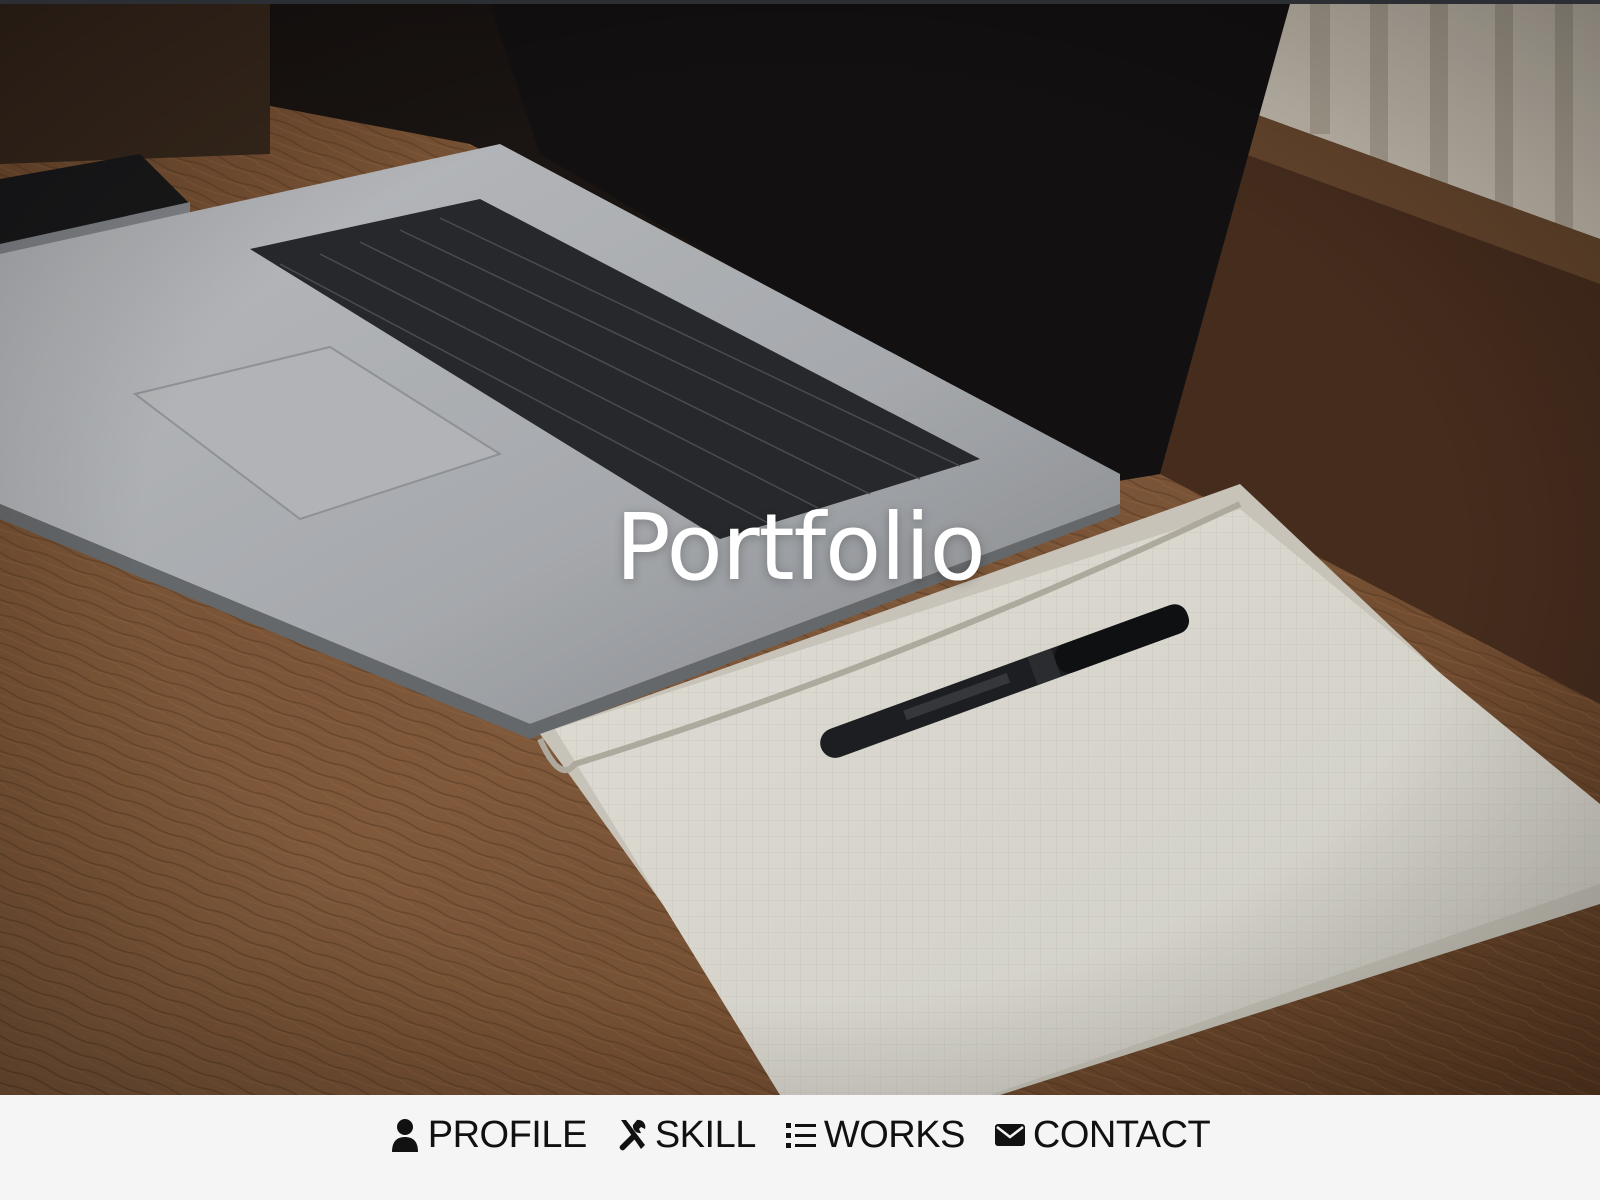  I want to click on nav-label-profile: PROFILE, so click(507, 1134).